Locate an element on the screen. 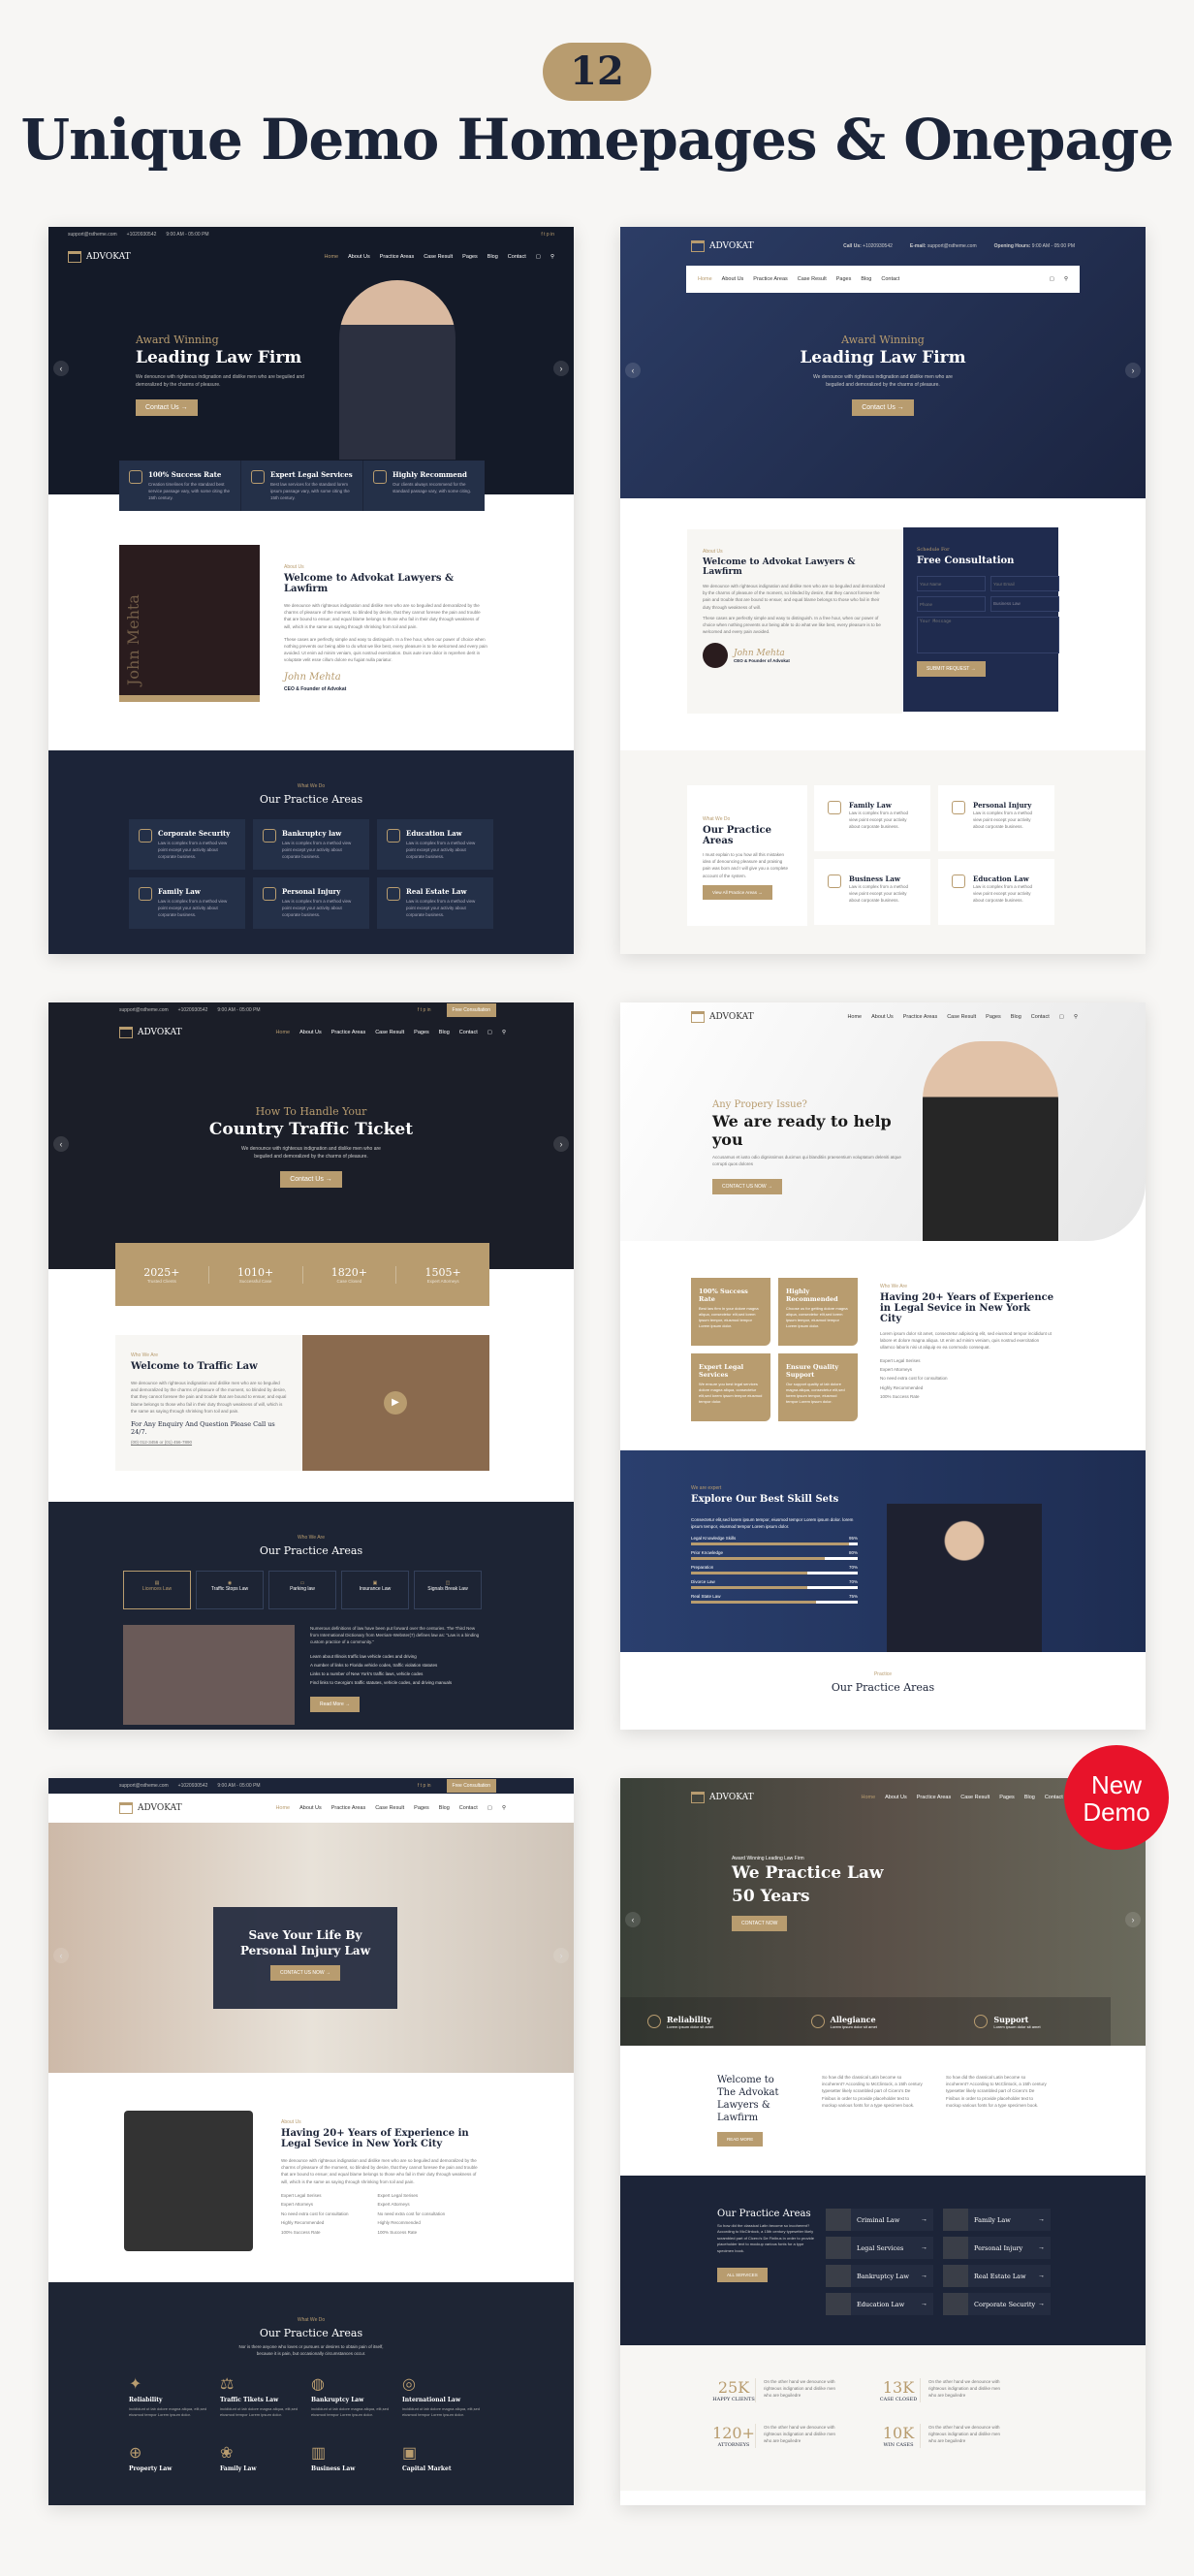  tab-insurance: ▣ Insurance Law is located at coordinates (375, 1590).